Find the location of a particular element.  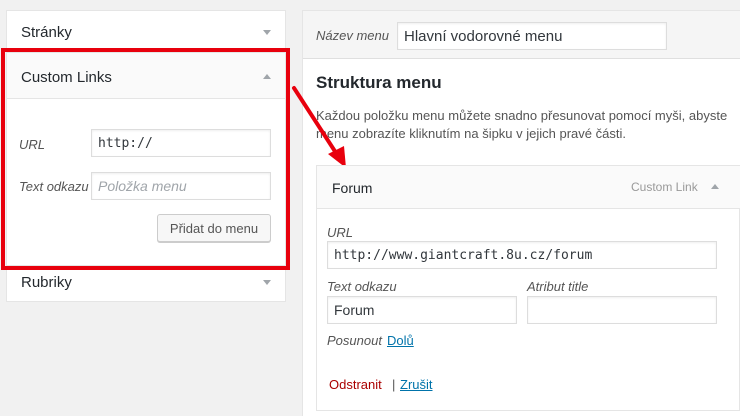

menu-item-url-label: URL is located at coordinates (340, 232).